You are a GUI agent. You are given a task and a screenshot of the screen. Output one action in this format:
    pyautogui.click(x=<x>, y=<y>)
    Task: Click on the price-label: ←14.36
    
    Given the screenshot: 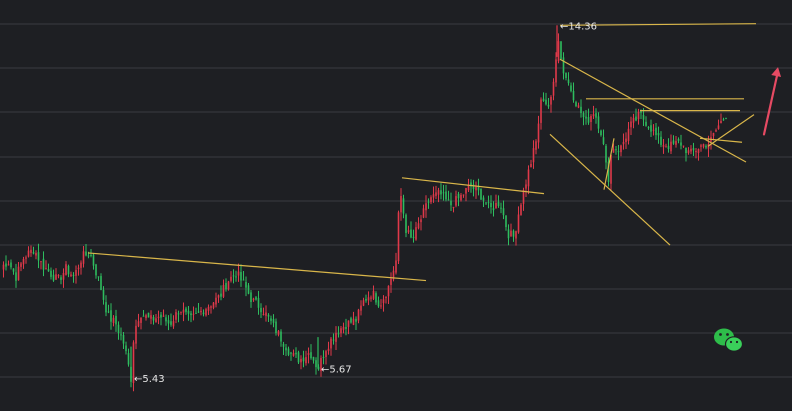 What is the action you would take?
    pyautogui.click(x=578, y=26)
    